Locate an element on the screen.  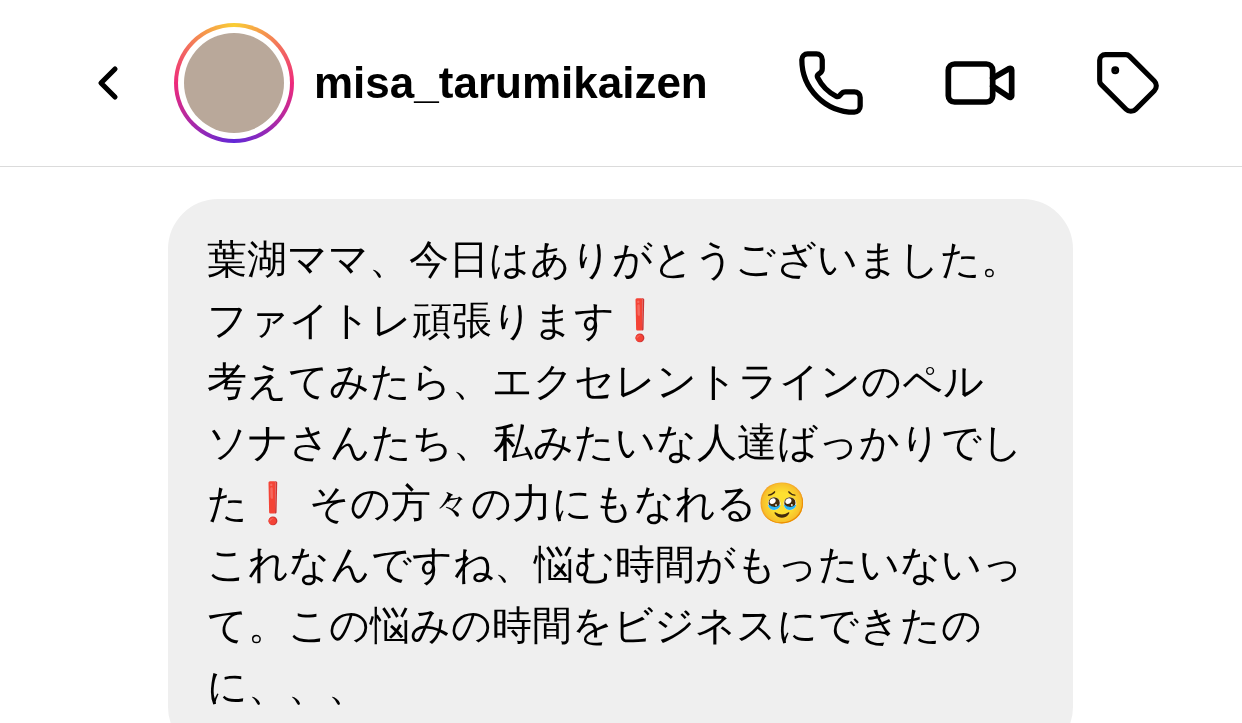
phone-icon is located at coordinates (831, 83).